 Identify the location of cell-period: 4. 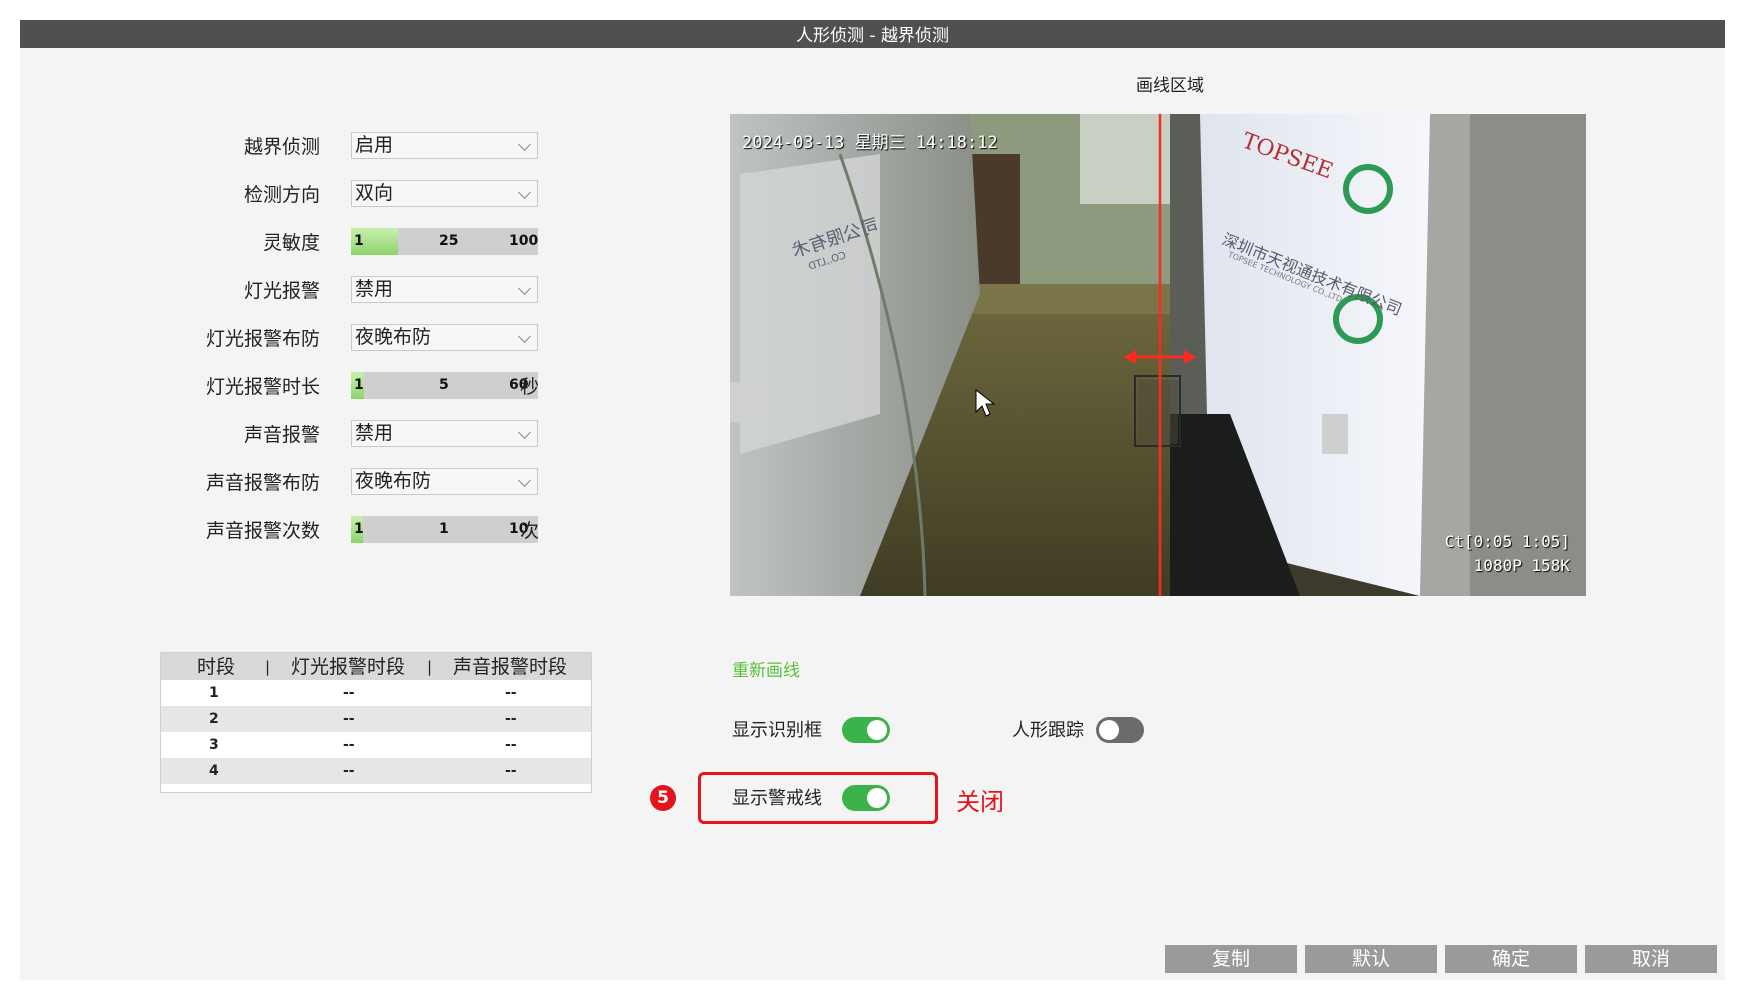
(214, 771).